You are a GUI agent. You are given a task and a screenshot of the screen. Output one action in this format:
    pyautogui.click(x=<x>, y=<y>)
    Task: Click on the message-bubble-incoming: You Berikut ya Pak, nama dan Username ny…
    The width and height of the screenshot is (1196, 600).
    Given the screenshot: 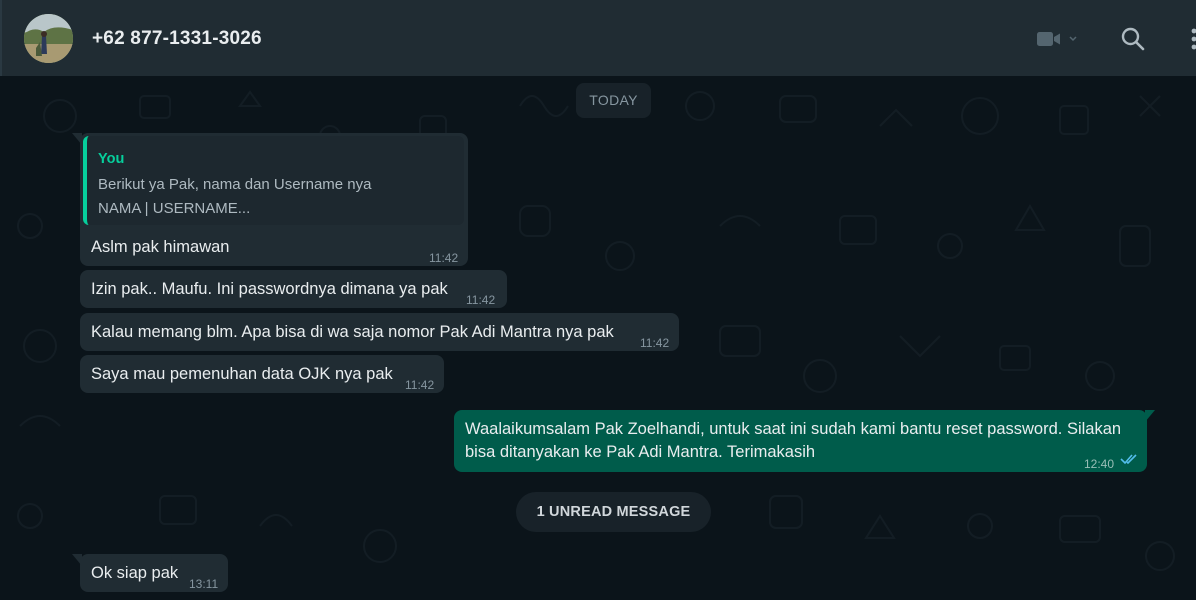 What is the action you would take?
    pyautogui.click(x=270, y=199)
    